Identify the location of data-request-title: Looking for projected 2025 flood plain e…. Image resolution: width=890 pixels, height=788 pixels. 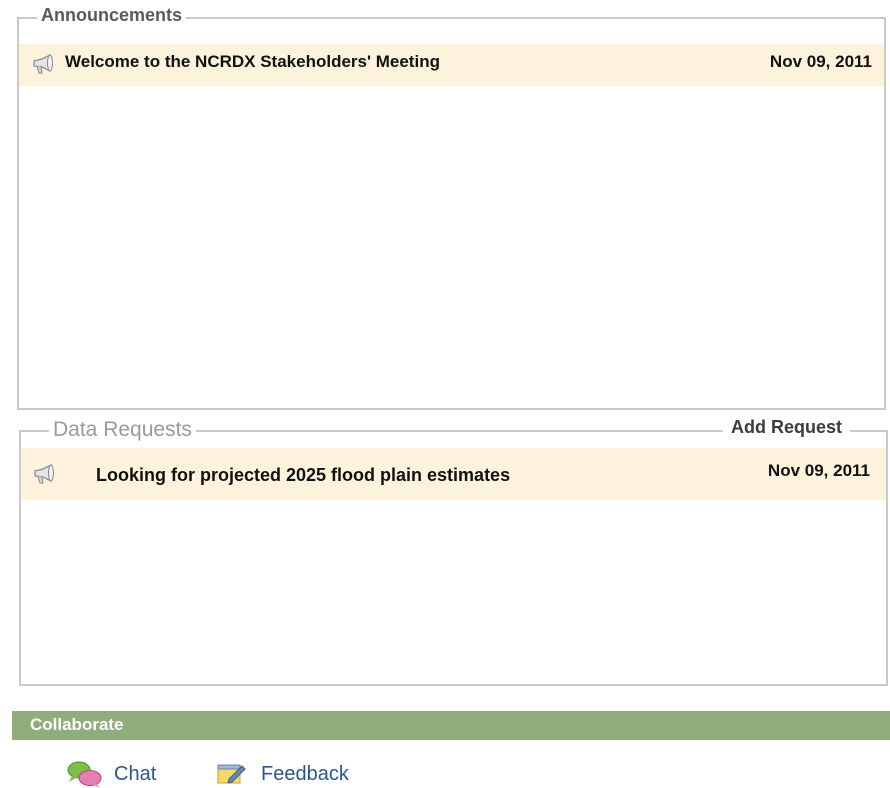
(303, 475).